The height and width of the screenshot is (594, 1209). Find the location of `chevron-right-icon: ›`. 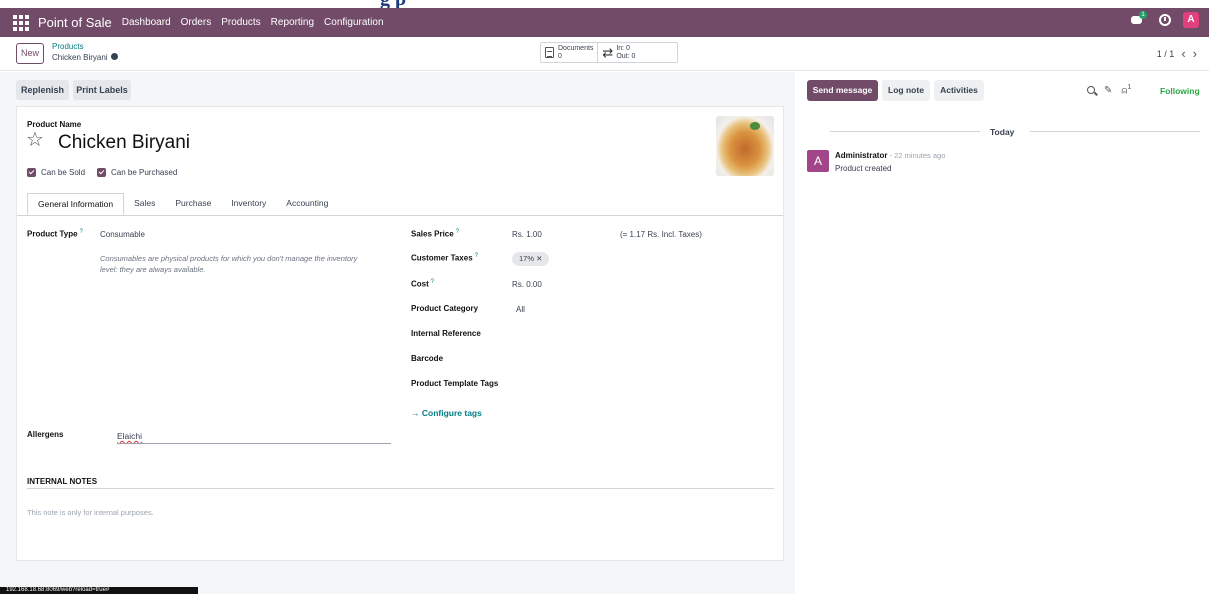

chevron-right-icon: › is located at coordinates (1195, 53).